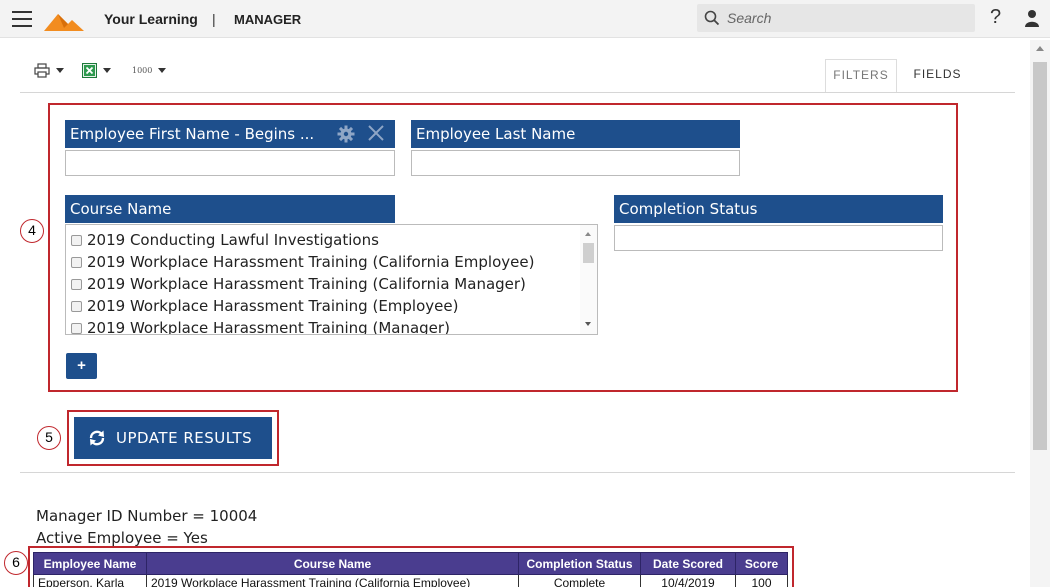 This screenshot has height=587, width=1050. What do you see at coordinates (778, 209) in the screenshot?
I see `filter-completion-status-header: Completion Status` at bounding box center [778, 209].